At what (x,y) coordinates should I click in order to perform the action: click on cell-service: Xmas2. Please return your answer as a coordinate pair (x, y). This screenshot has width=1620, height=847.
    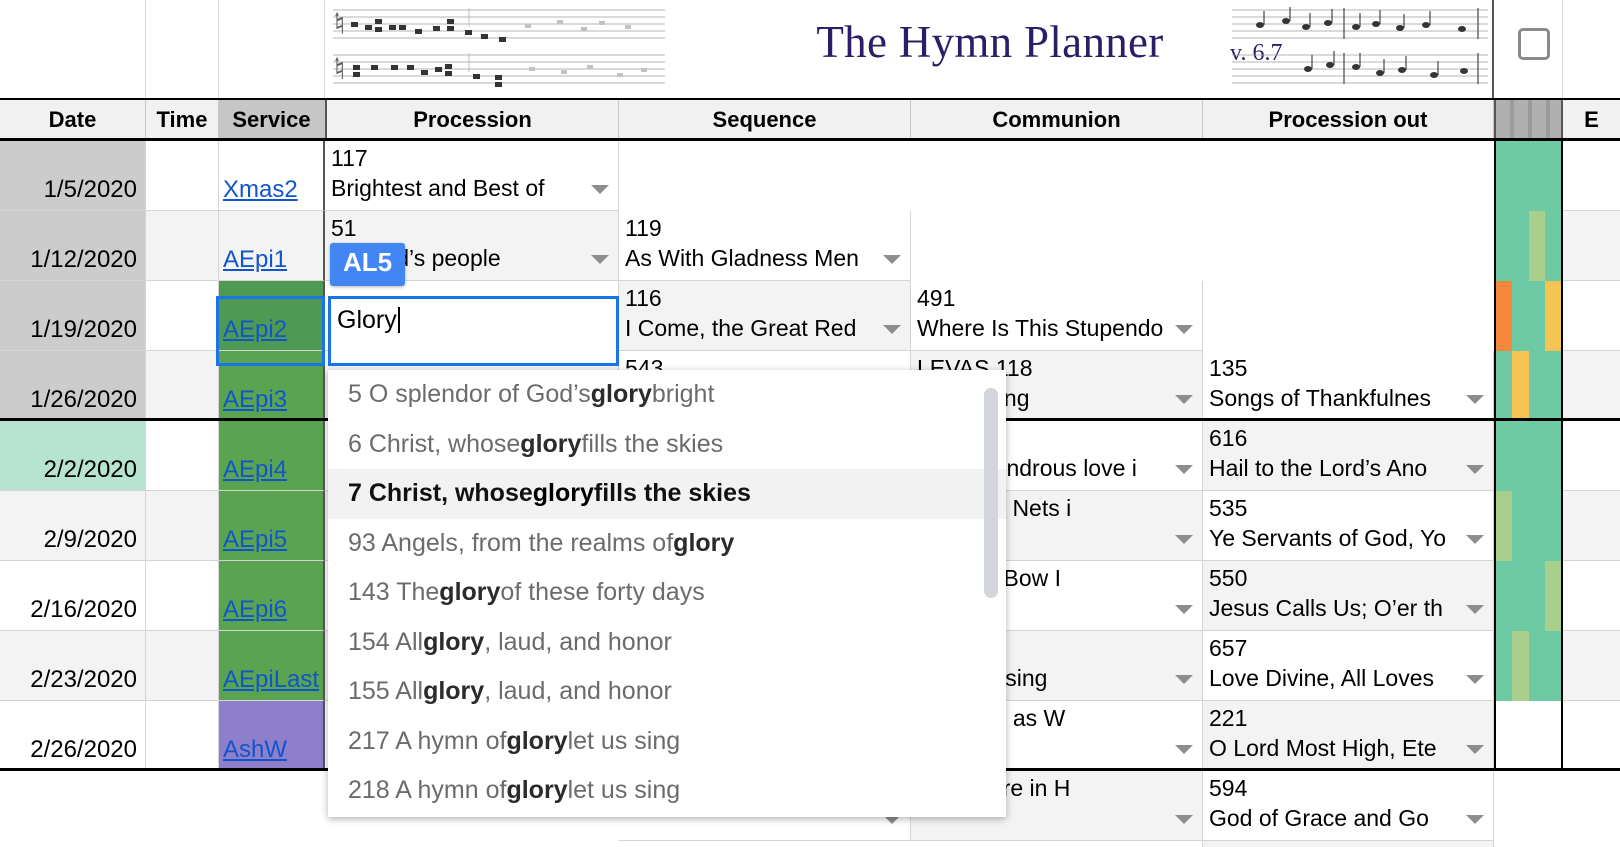
    Looking at the image, I should click on (272, 176).